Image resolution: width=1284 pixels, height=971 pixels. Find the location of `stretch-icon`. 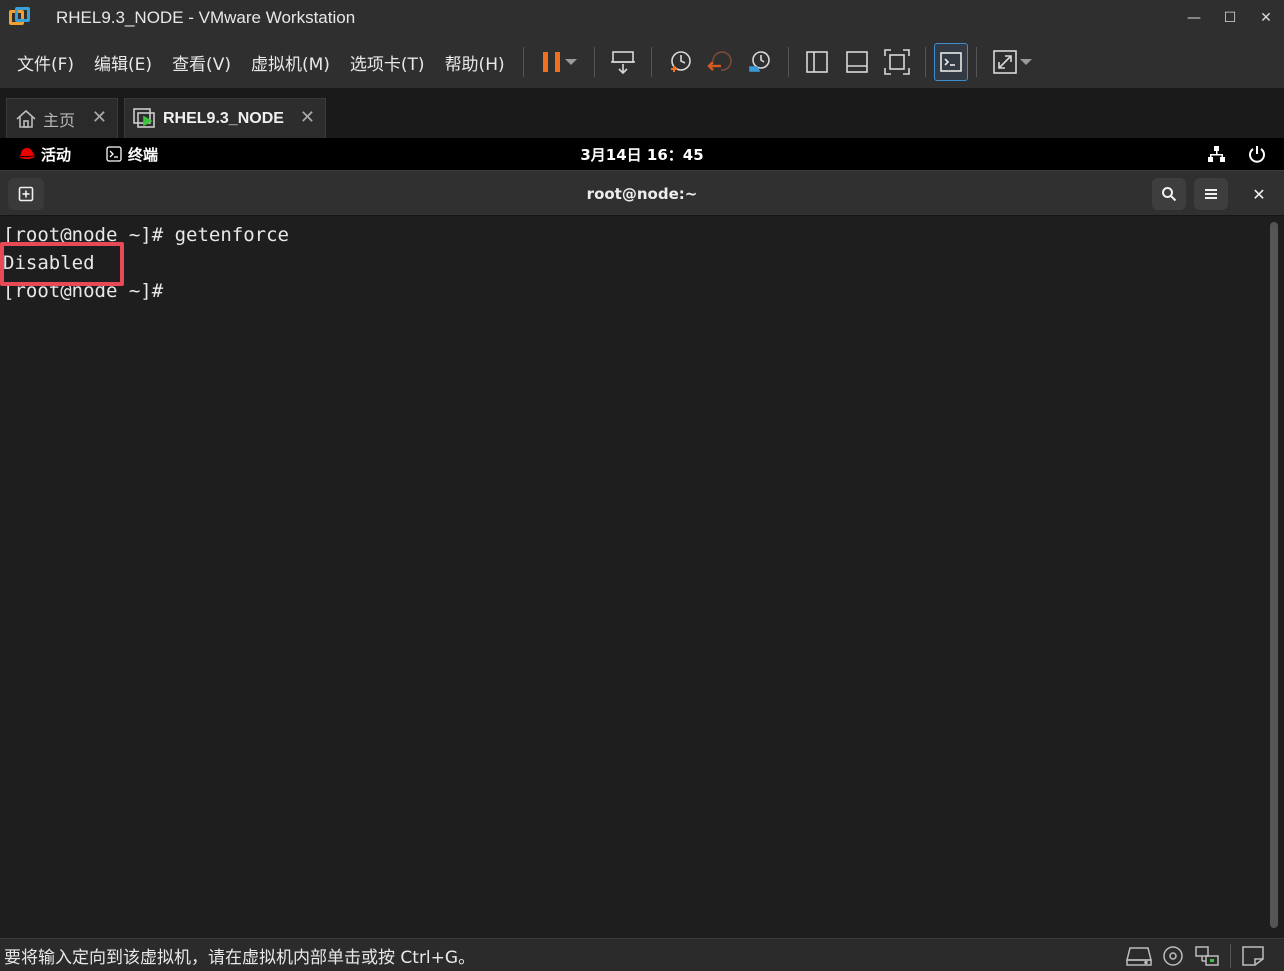

stretch-icon is located at coordinates (1004, 62).